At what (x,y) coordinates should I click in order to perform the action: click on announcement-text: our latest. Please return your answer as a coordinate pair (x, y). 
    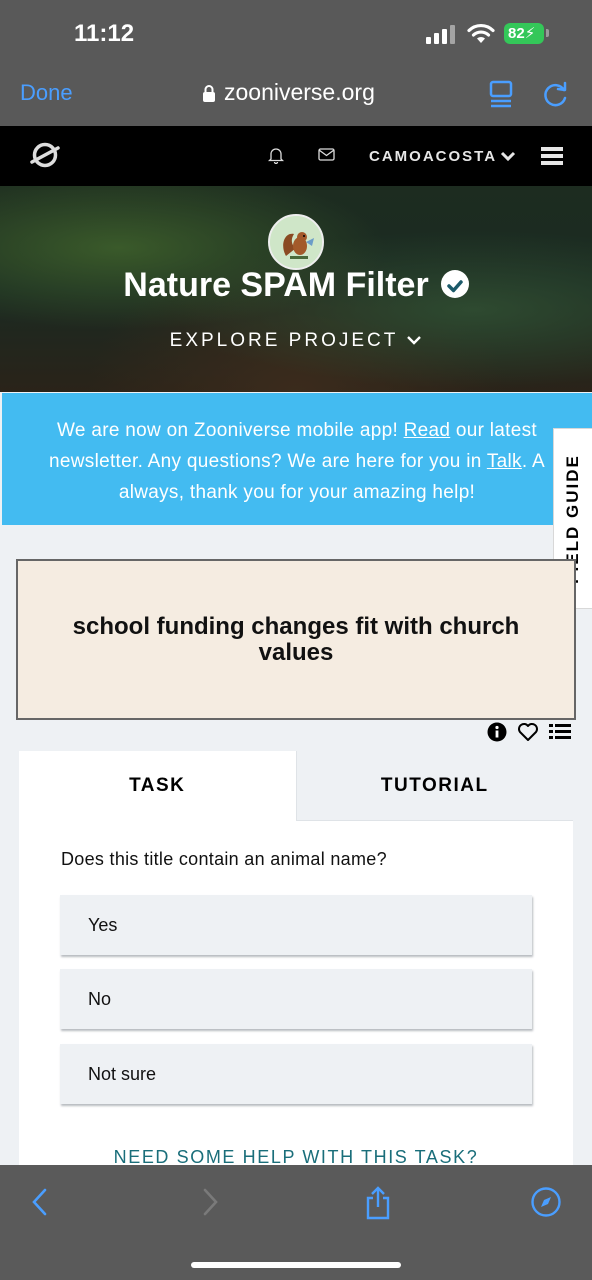
    Looking at the image, I should click on (493, 430).